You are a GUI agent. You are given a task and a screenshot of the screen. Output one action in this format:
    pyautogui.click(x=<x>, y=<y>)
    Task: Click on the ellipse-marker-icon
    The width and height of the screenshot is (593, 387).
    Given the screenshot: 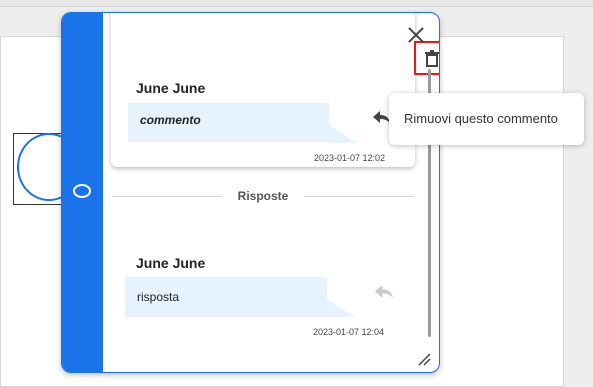 What is the action you would take?
    pyautogui.click(x=82, y=191)
    